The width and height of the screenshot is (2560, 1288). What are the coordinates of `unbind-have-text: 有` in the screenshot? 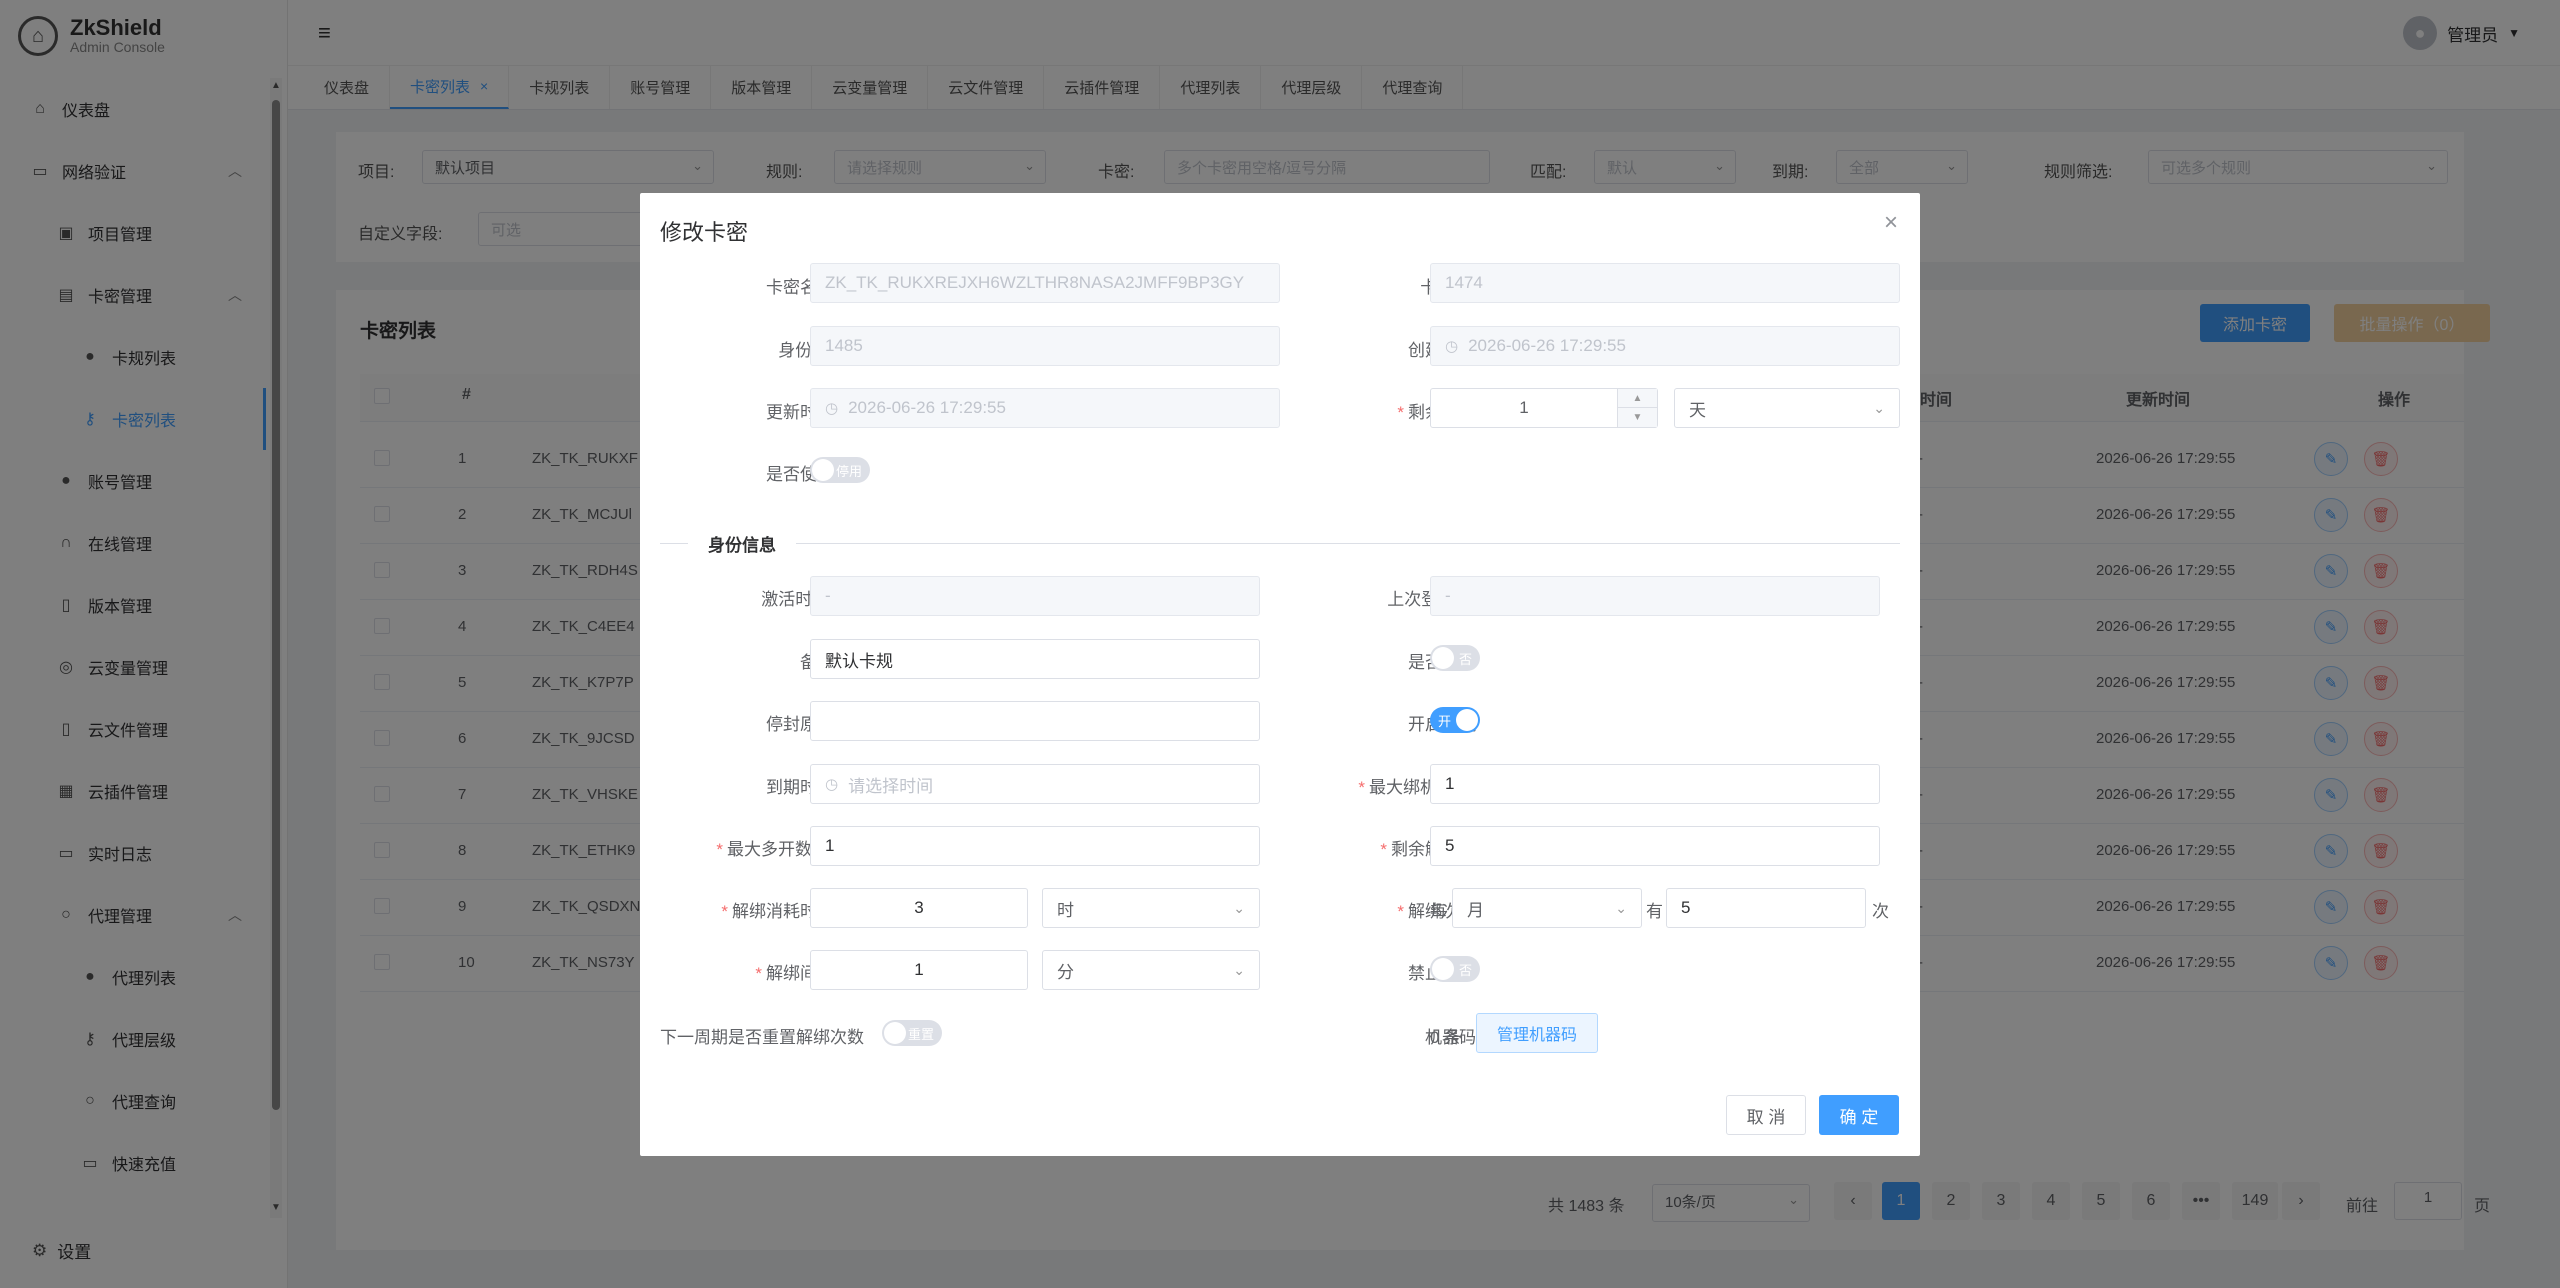 It's located at (1654, 911).